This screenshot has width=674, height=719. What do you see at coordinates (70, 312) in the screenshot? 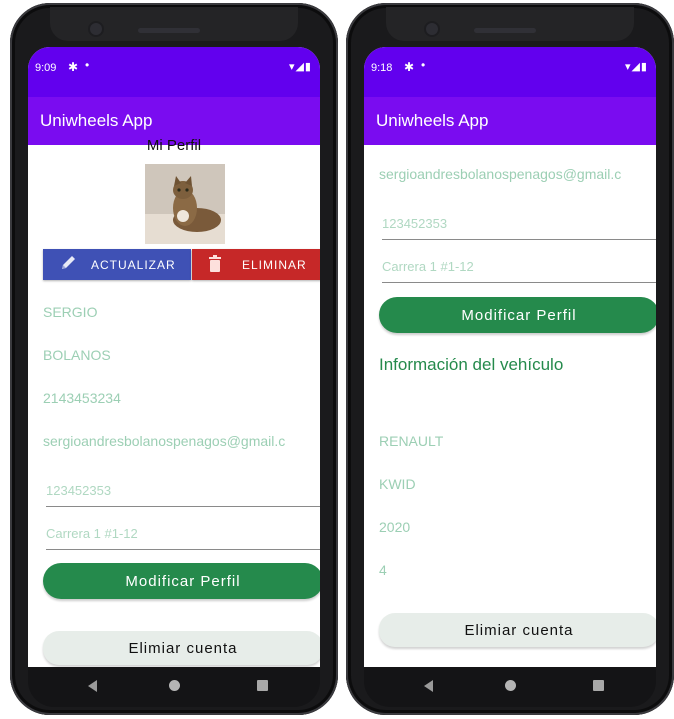
I see `first-name-value: SERGIO` at bounding box center [70, 312].